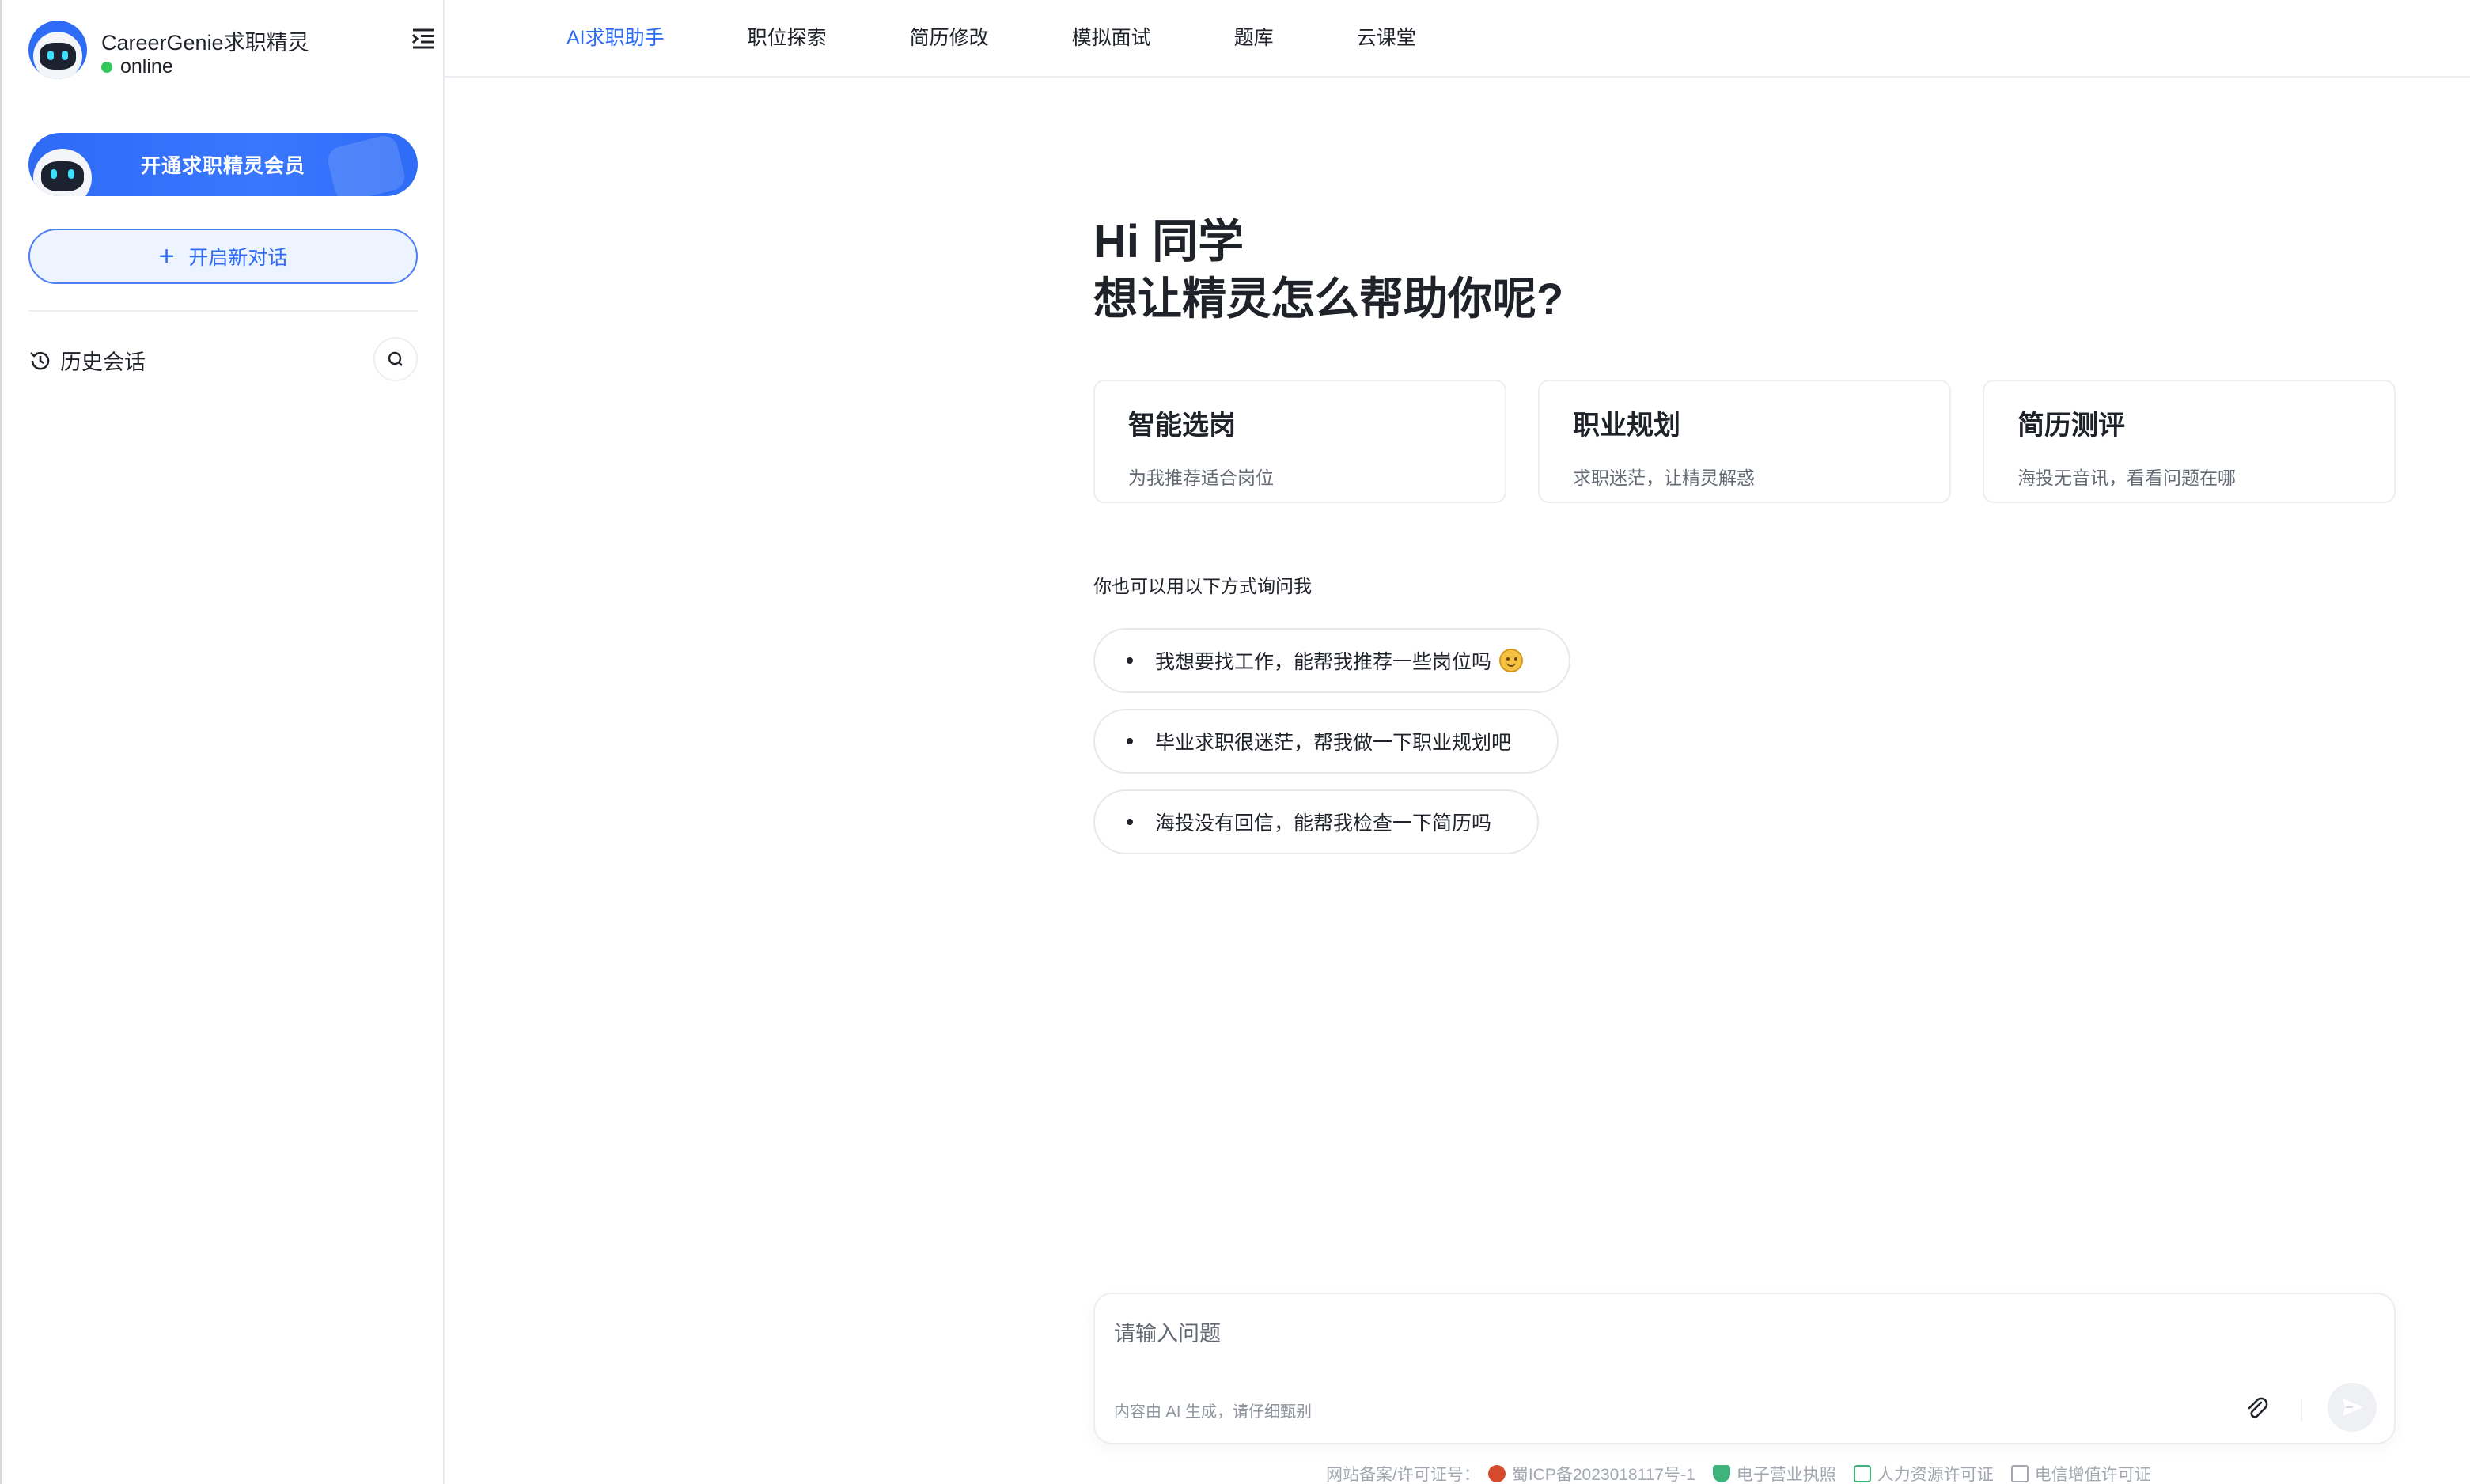  I want to click on status-text: online, so click(146, 66).